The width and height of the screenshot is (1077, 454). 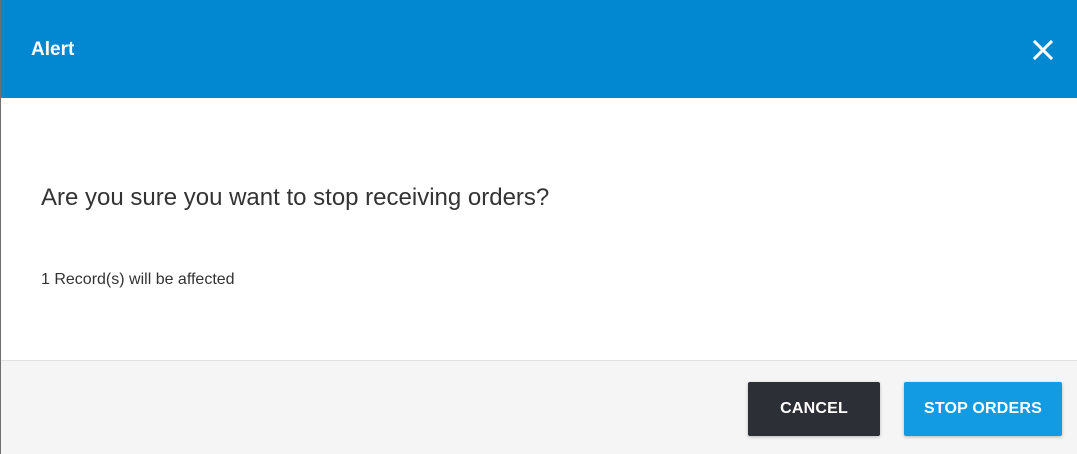 I want to click on stop-orders-button: STOP ORDERS, so click(x=983, y=409).